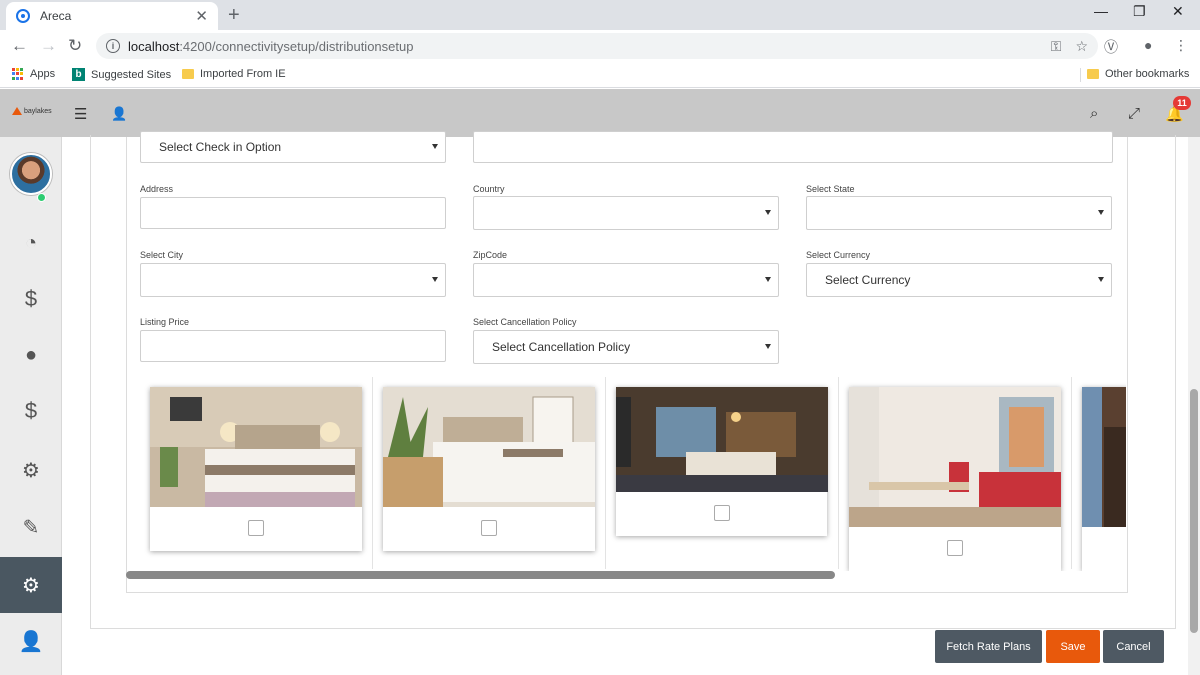  I want to click on state-label: Select State, so click(830, 189).